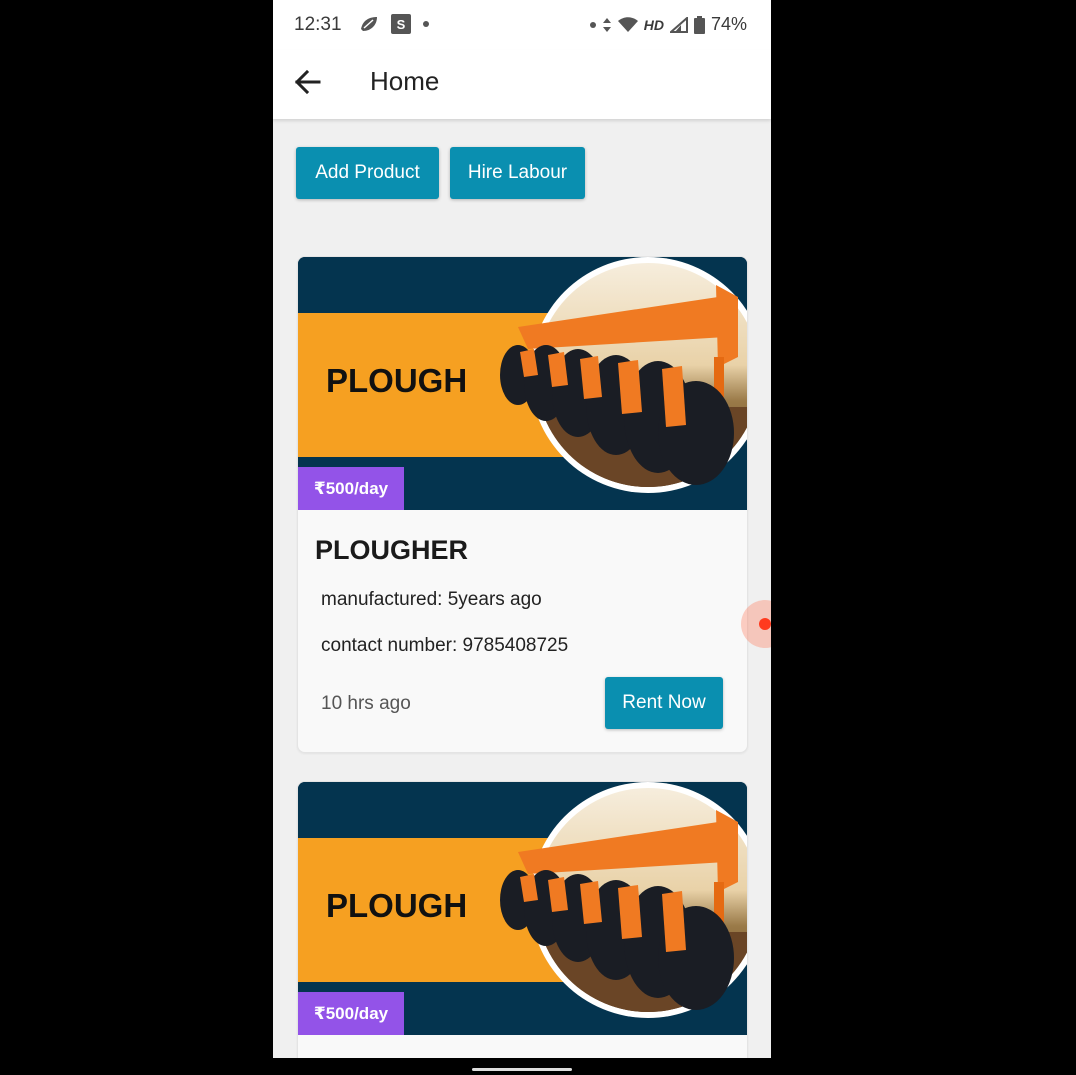 The image size is (1076, 1075). Describe the element at coordinates (318, 24) in the screenshot. I see `status-time: 12:31` at that location.